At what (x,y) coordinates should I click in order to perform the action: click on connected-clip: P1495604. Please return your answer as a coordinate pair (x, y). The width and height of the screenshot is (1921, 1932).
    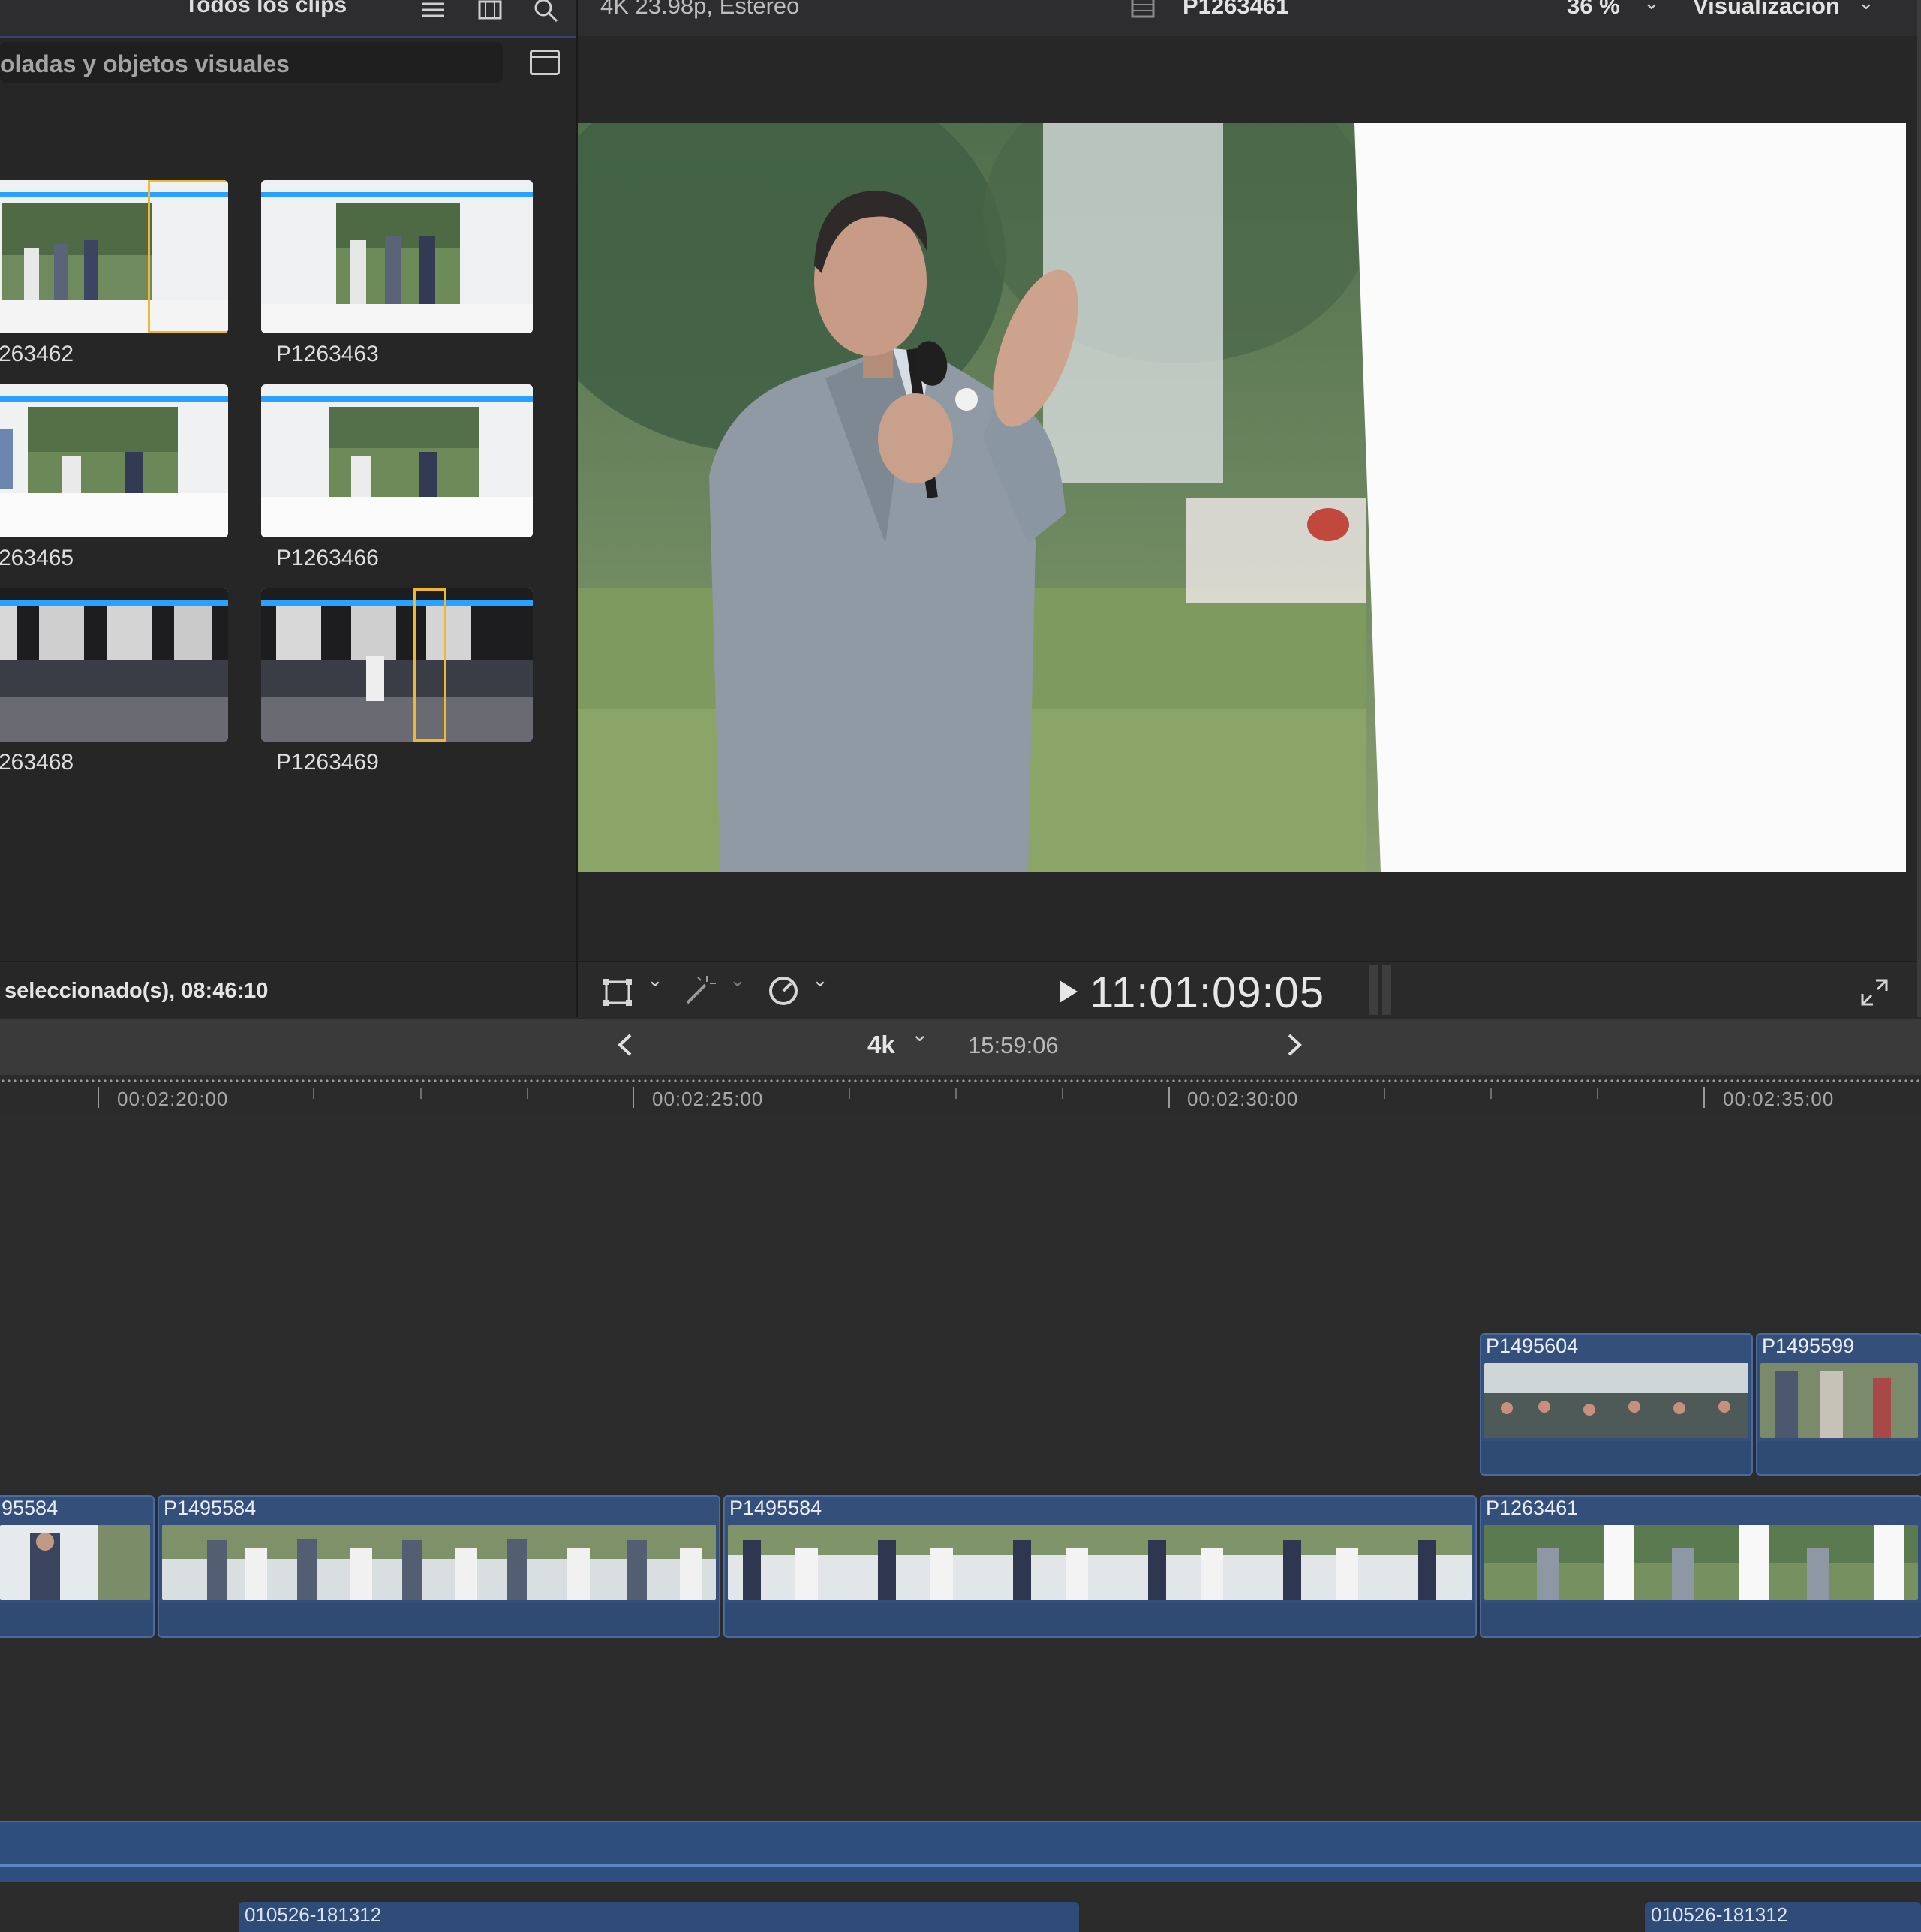
    Looking at the image, I should click on (1616, 1404).